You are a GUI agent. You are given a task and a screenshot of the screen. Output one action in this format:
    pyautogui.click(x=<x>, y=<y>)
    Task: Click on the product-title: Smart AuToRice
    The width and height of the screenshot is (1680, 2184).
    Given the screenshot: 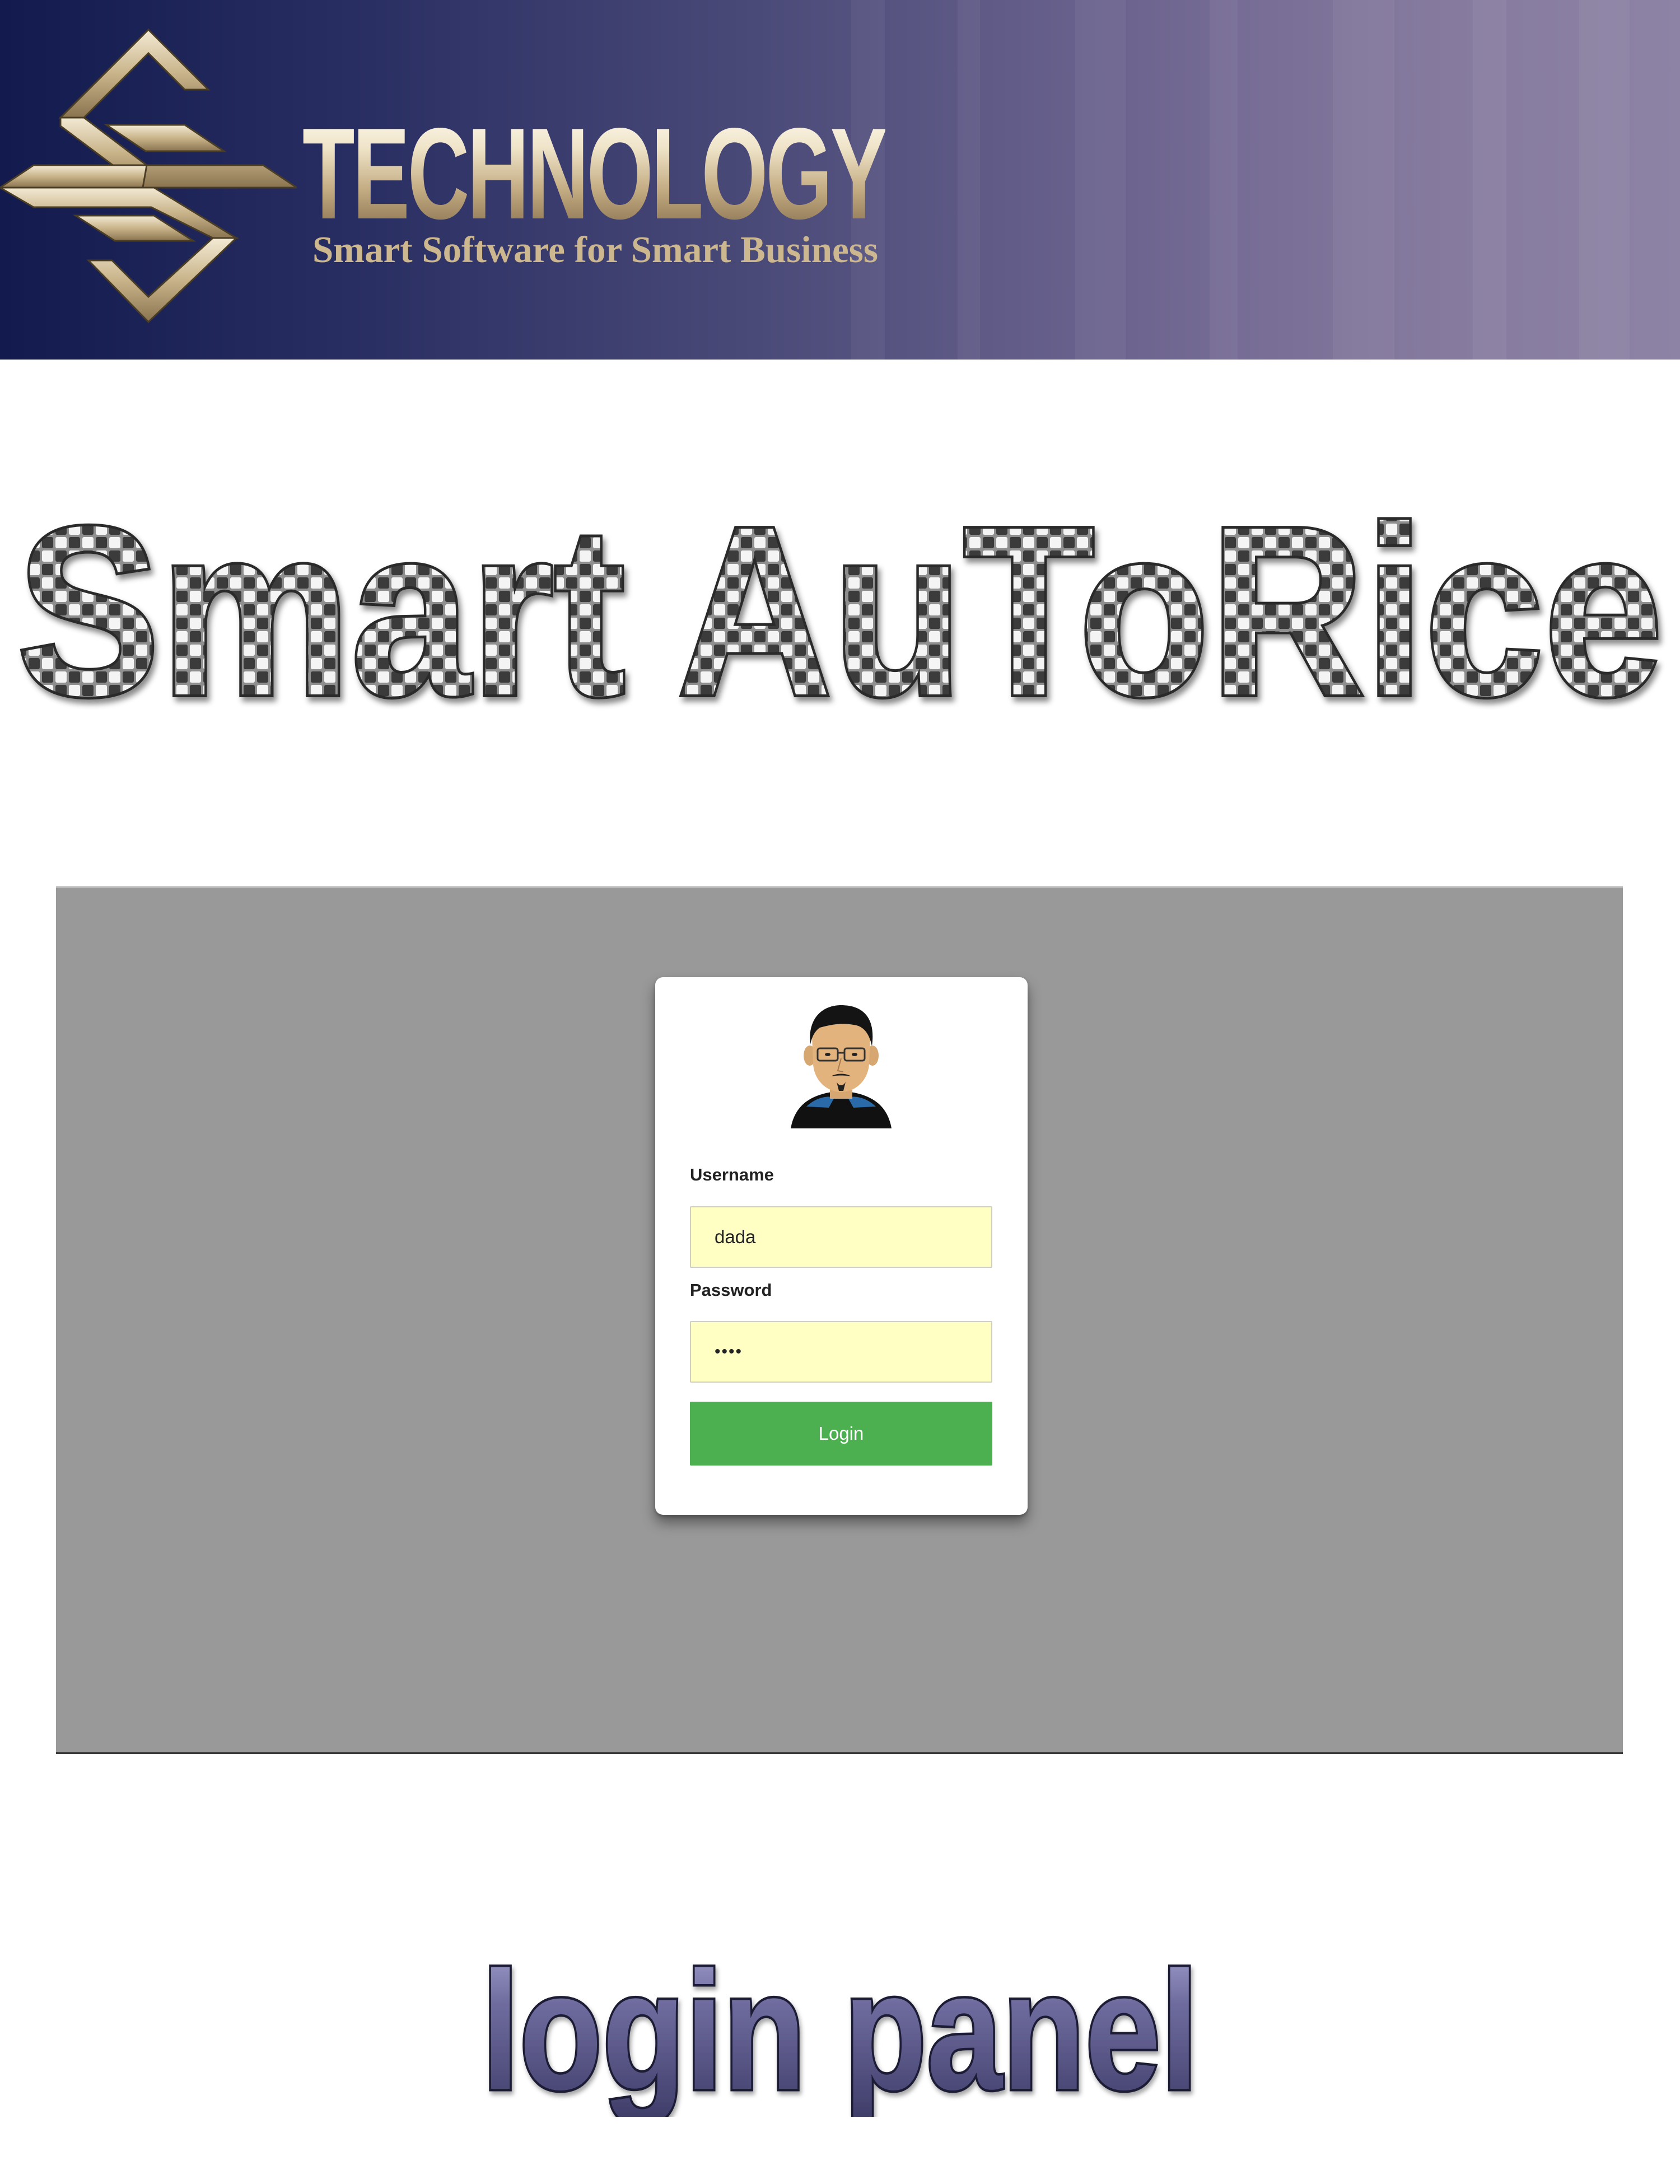 What is the action you would take?
    pyautogui.click(x=840, y=602)
    